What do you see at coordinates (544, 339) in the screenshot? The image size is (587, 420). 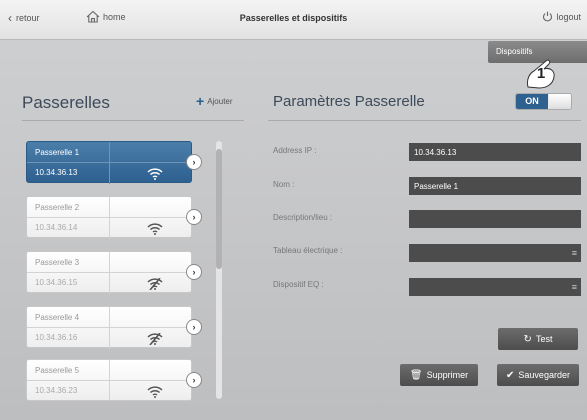 I see `test-label: Test` at bounding box center [544, 339].